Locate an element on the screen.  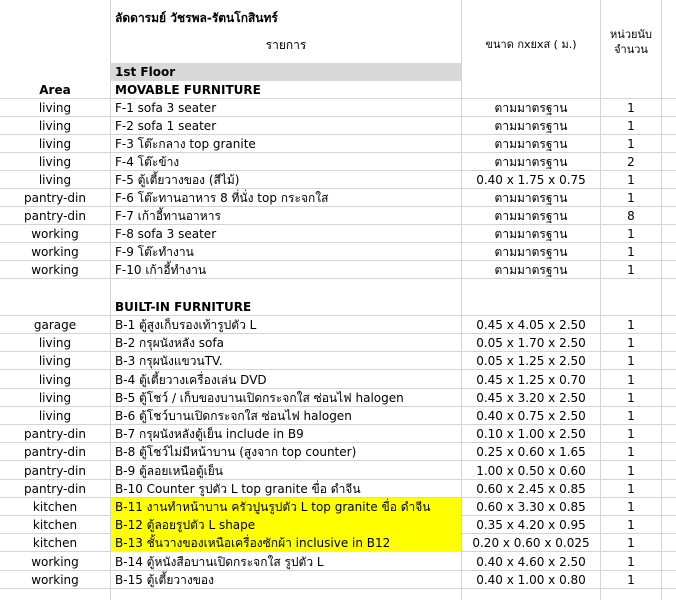
item-cell: B-3 กรุผนังแขวนTV. is located at coordinates (169, 361).